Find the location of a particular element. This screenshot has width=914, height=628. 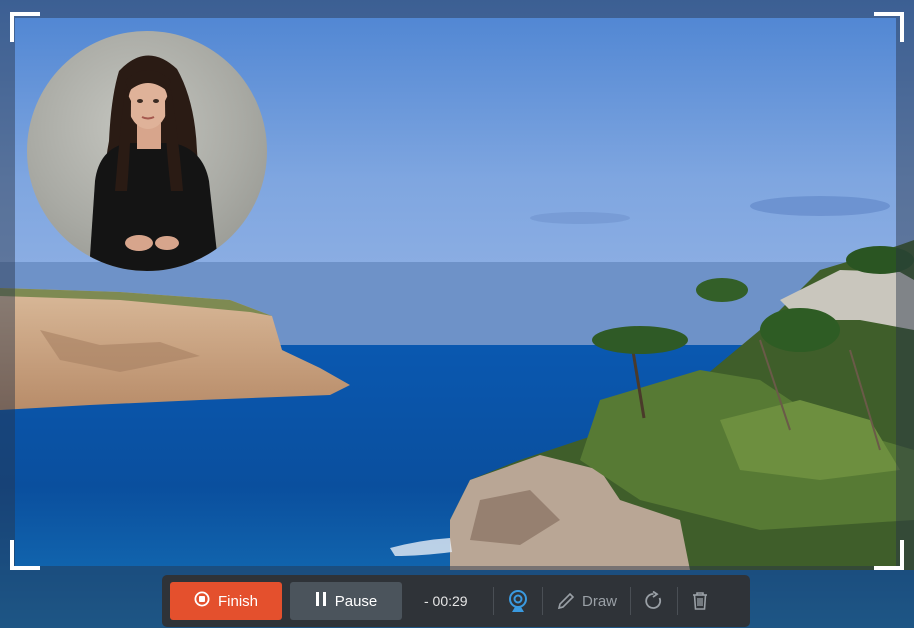

draw-button-label: Draw is located at coordinates (600, 601).